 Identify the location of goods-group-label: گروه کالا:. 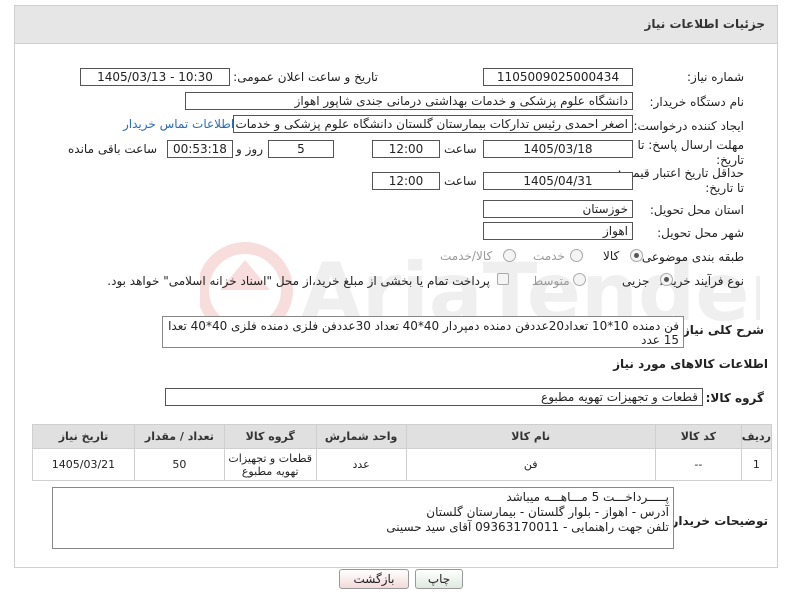
(734, 398).